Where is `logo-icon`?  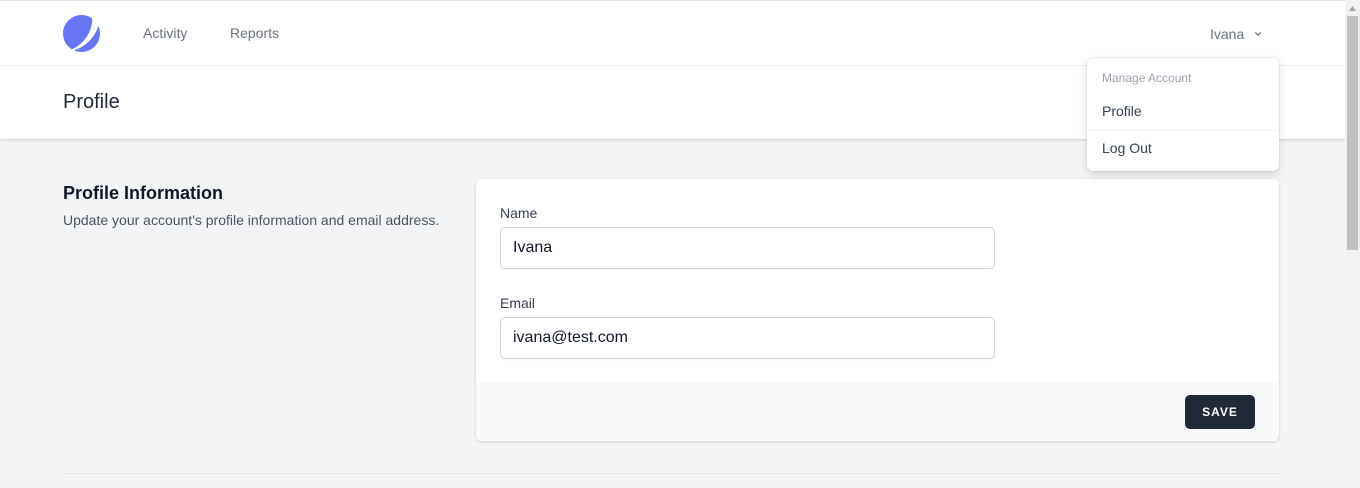
logo-icon is located at coordinates (81, 33).